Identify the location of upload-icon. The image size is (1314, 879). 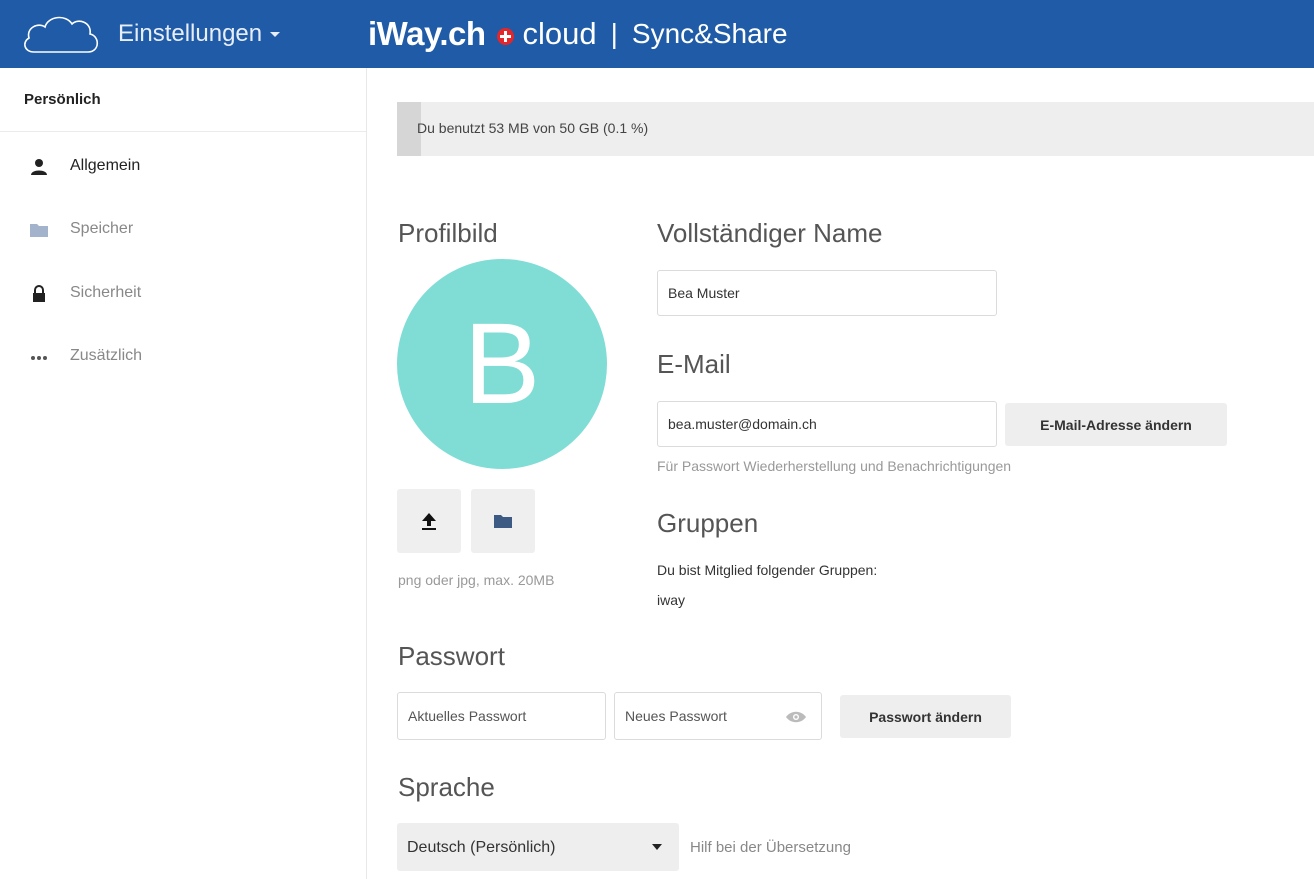
(429, 521).